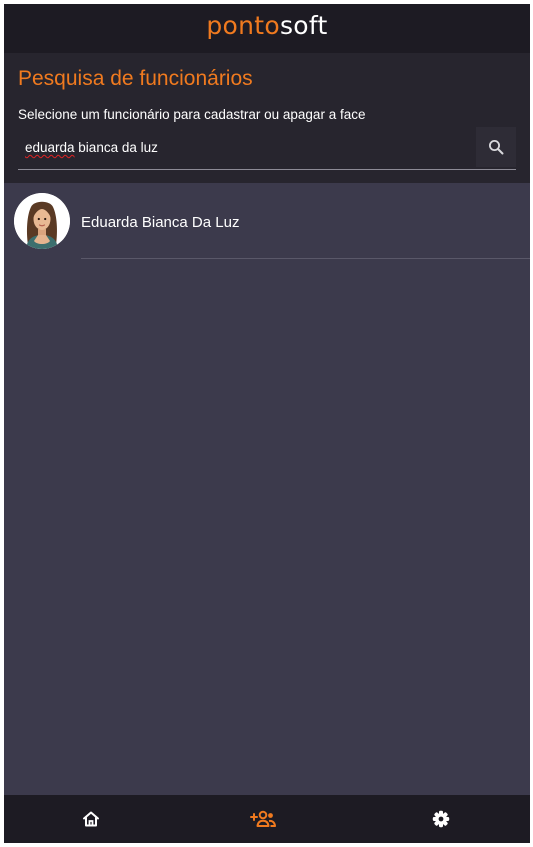  Describe the element at coordinates (135, 78) in the screenshot. I see `page-title: Pesquisa de funcionários` at that location.